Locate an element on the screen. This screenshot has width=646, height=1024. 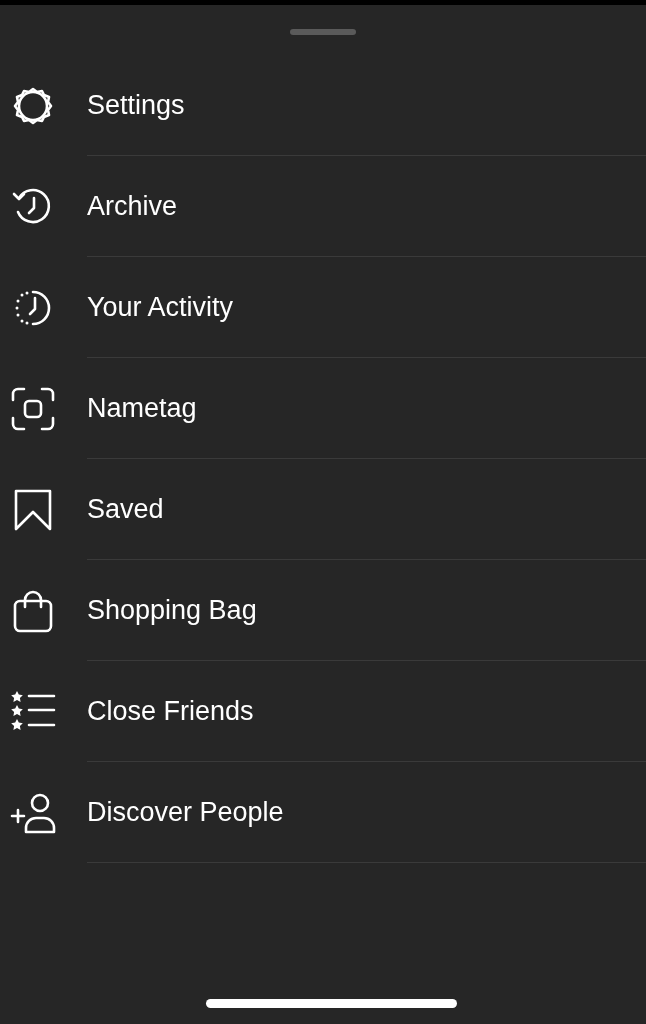
scan-frame-icon is located at coordinates (33, 408).